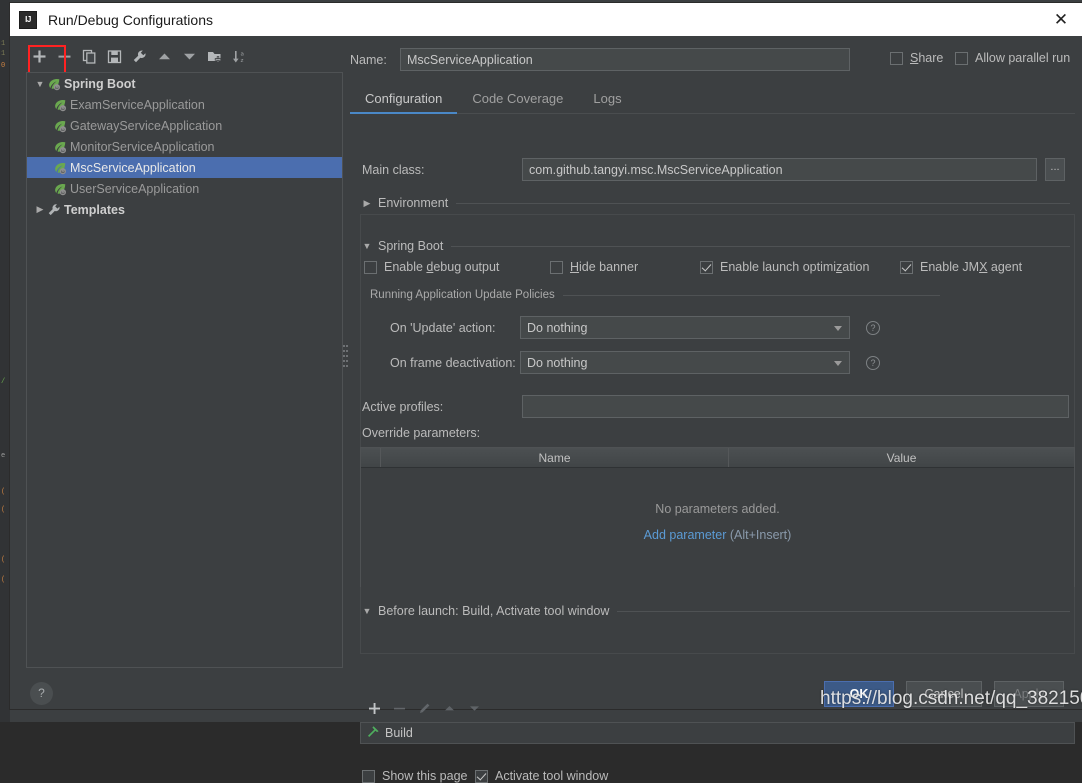 The image size is (1082, 783). Describe the element at coordinates (3, 66) in the screenshot. I see `gutter-marker: 0` at that location.